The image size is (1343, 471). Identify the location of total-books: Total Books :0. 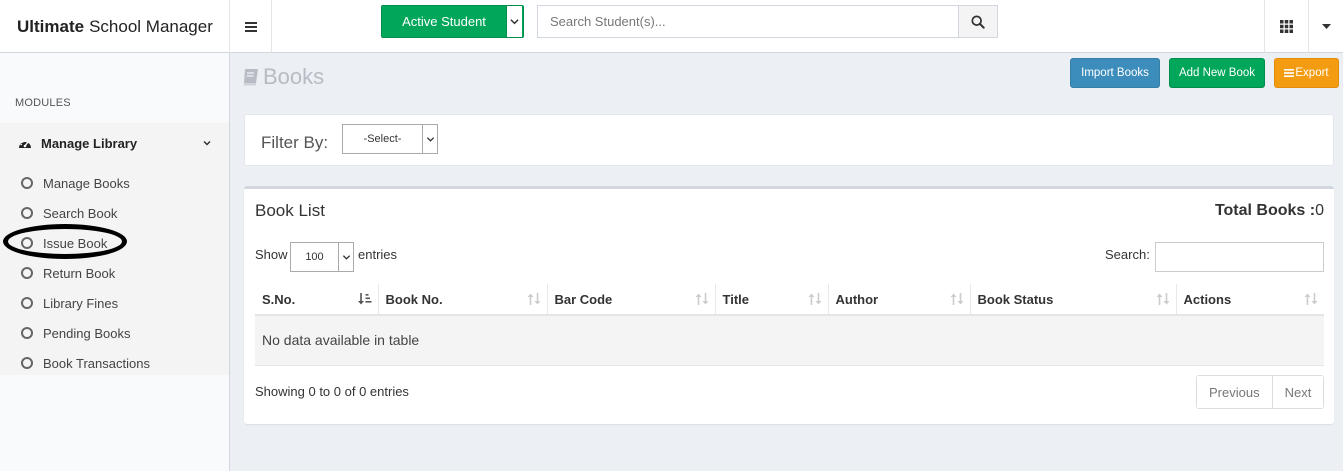
(1269, 211).